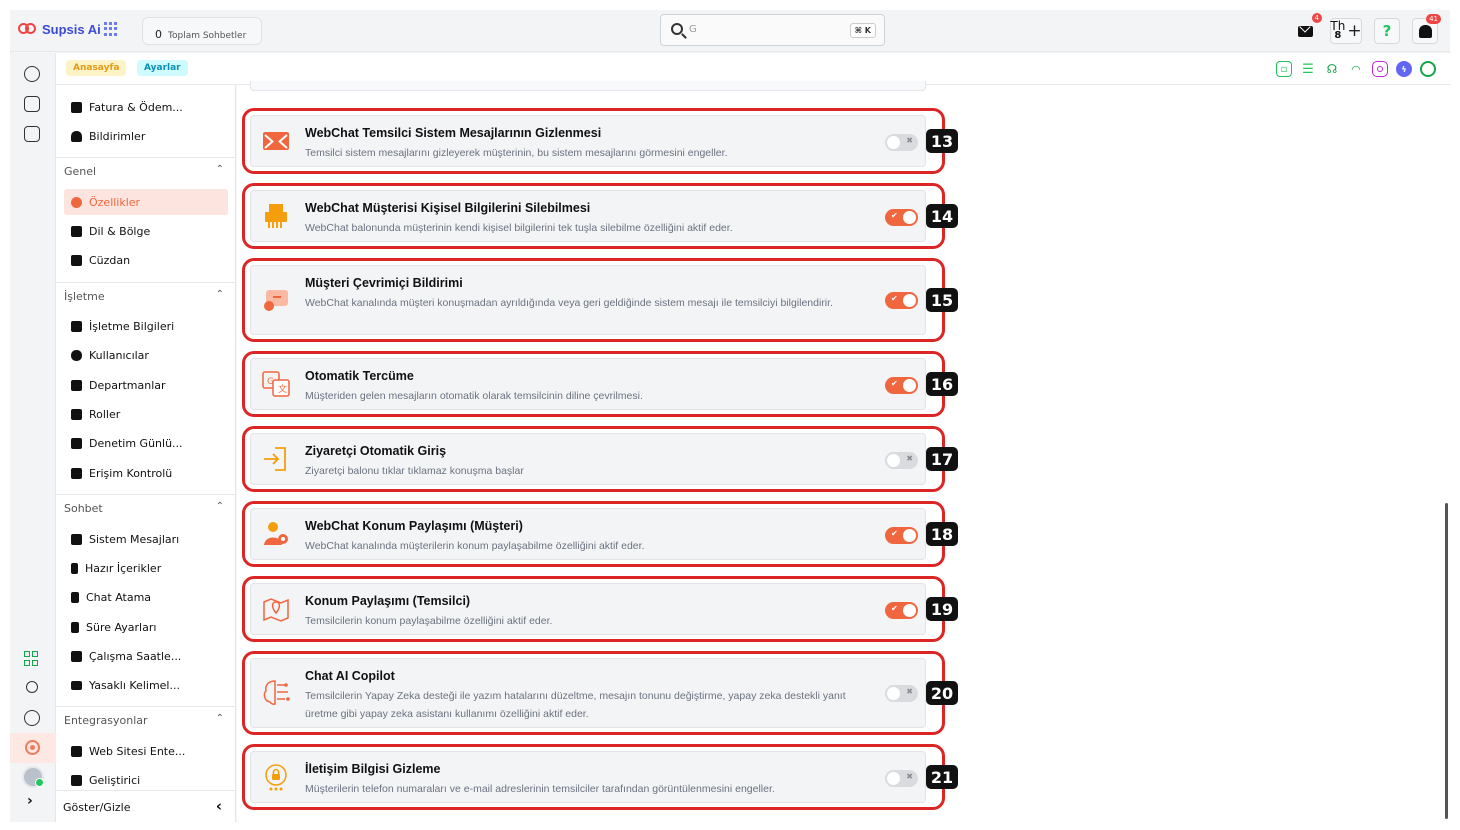  Describe the element at coordinates (219, 718) in the screenshot. I see `chevron-up-icon: ⌃` at that location.